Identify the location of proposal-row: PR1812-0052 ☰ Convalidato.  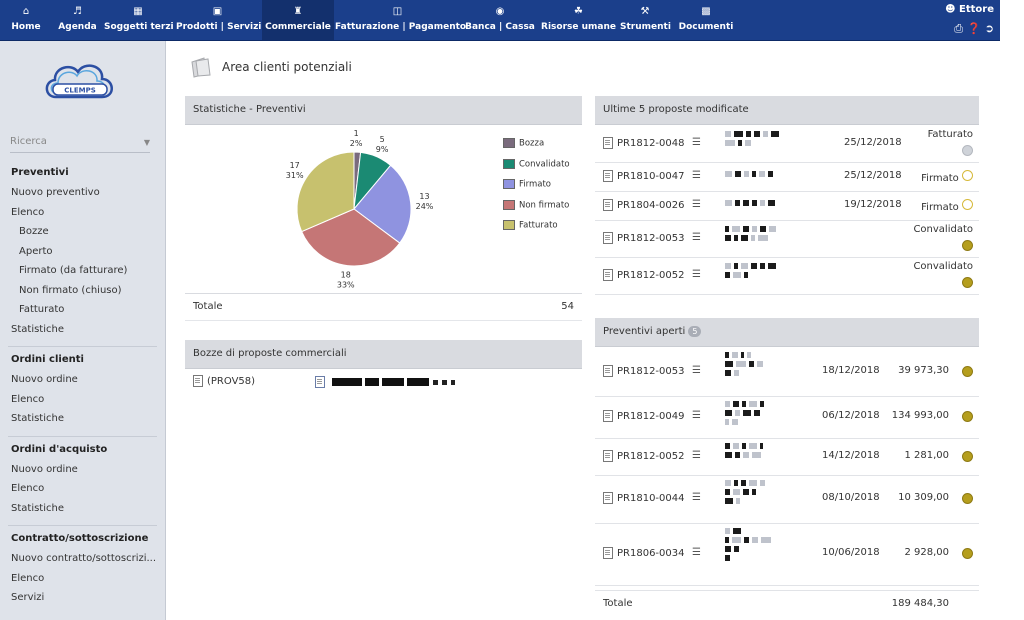
(787, 276).